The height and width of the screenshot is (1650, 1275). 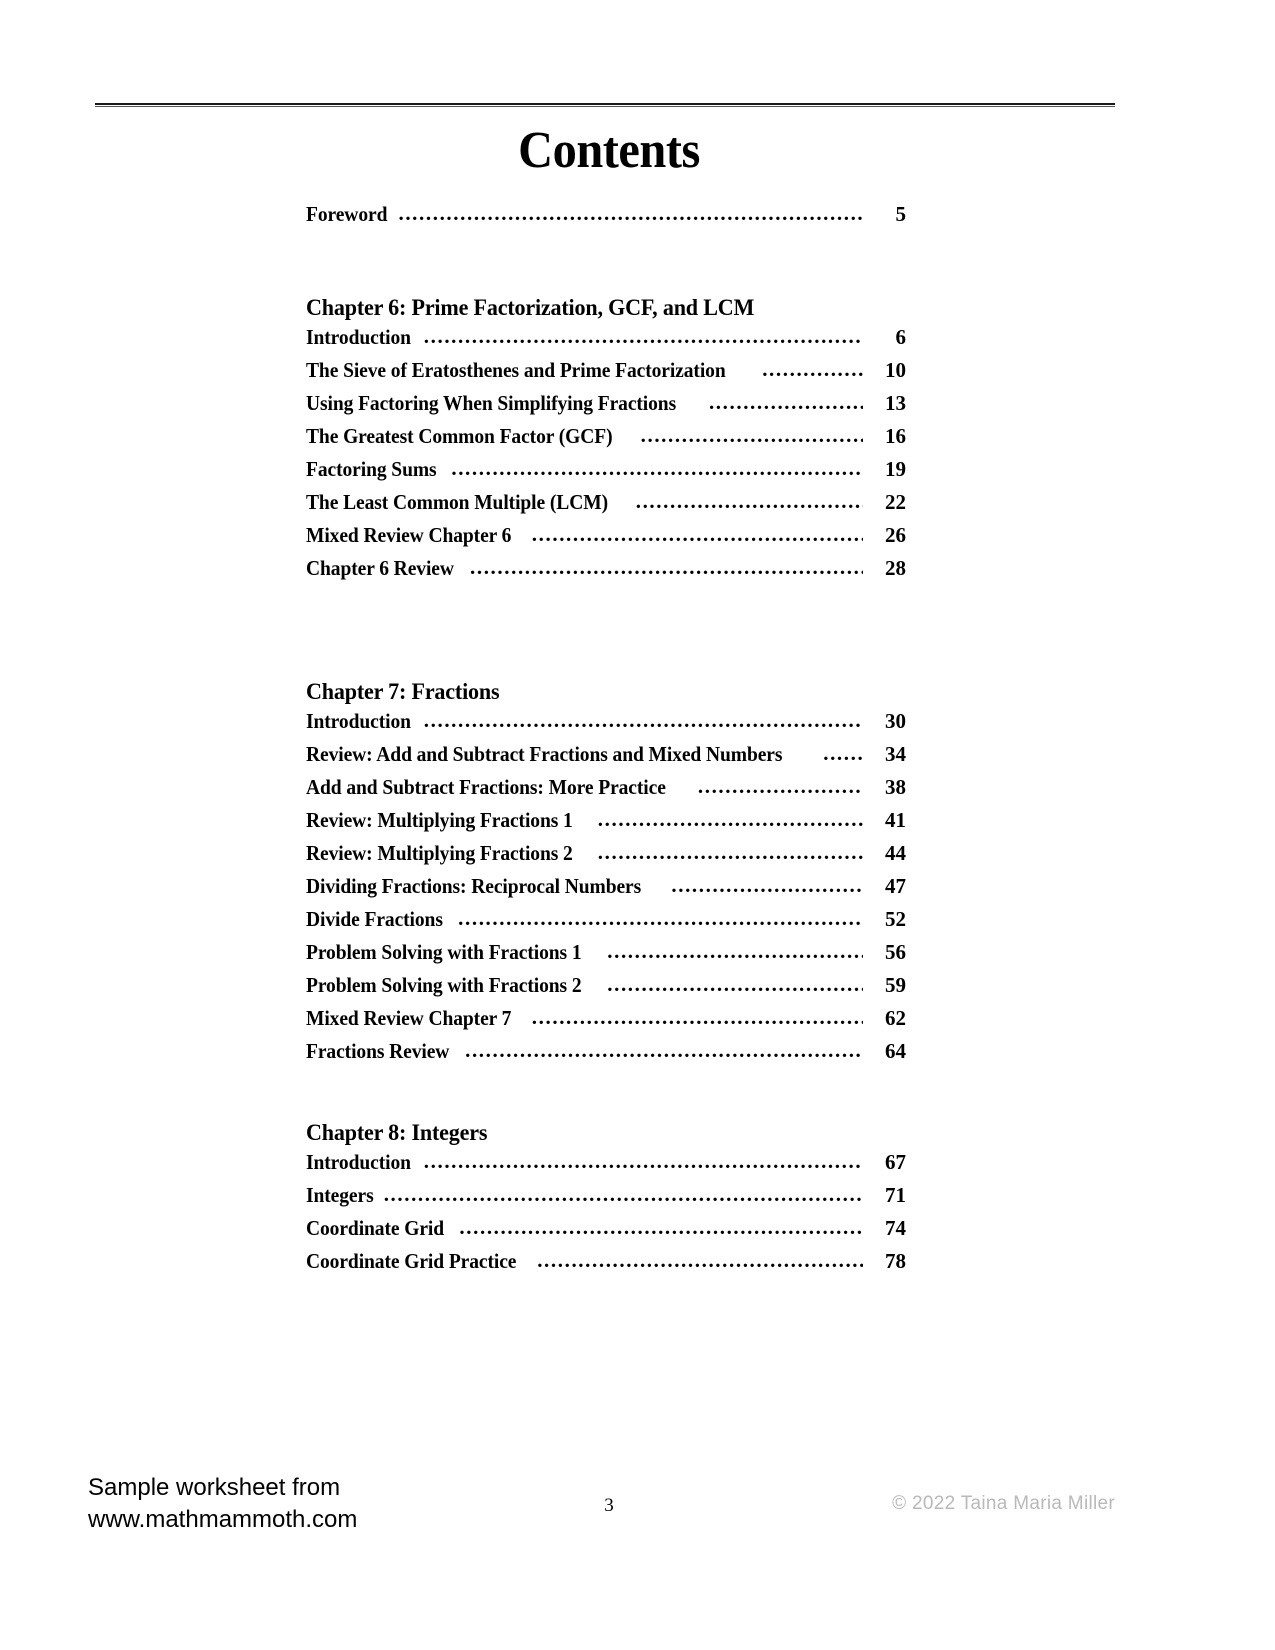 What do you see at coordinates (895, 535) in the screenshot?
I see `toc-entry-page: 26` at bounding box center [895, 535].